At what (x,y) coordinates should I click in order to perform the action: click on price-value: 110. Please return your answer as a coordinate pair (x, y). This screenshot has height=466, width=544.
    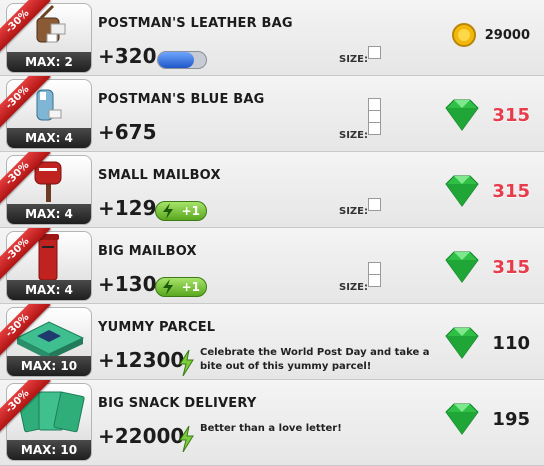
    Looking at the image, I should click on (511, 343).